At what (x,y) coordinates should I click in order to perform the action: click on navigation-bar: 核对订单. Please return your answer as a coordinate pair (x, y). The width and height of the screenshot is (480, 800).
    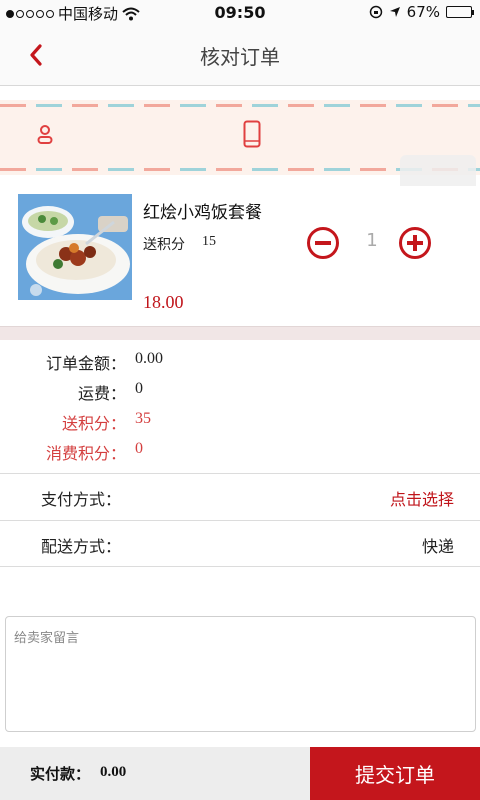
    Looking at the image, I should click on (240, 55).